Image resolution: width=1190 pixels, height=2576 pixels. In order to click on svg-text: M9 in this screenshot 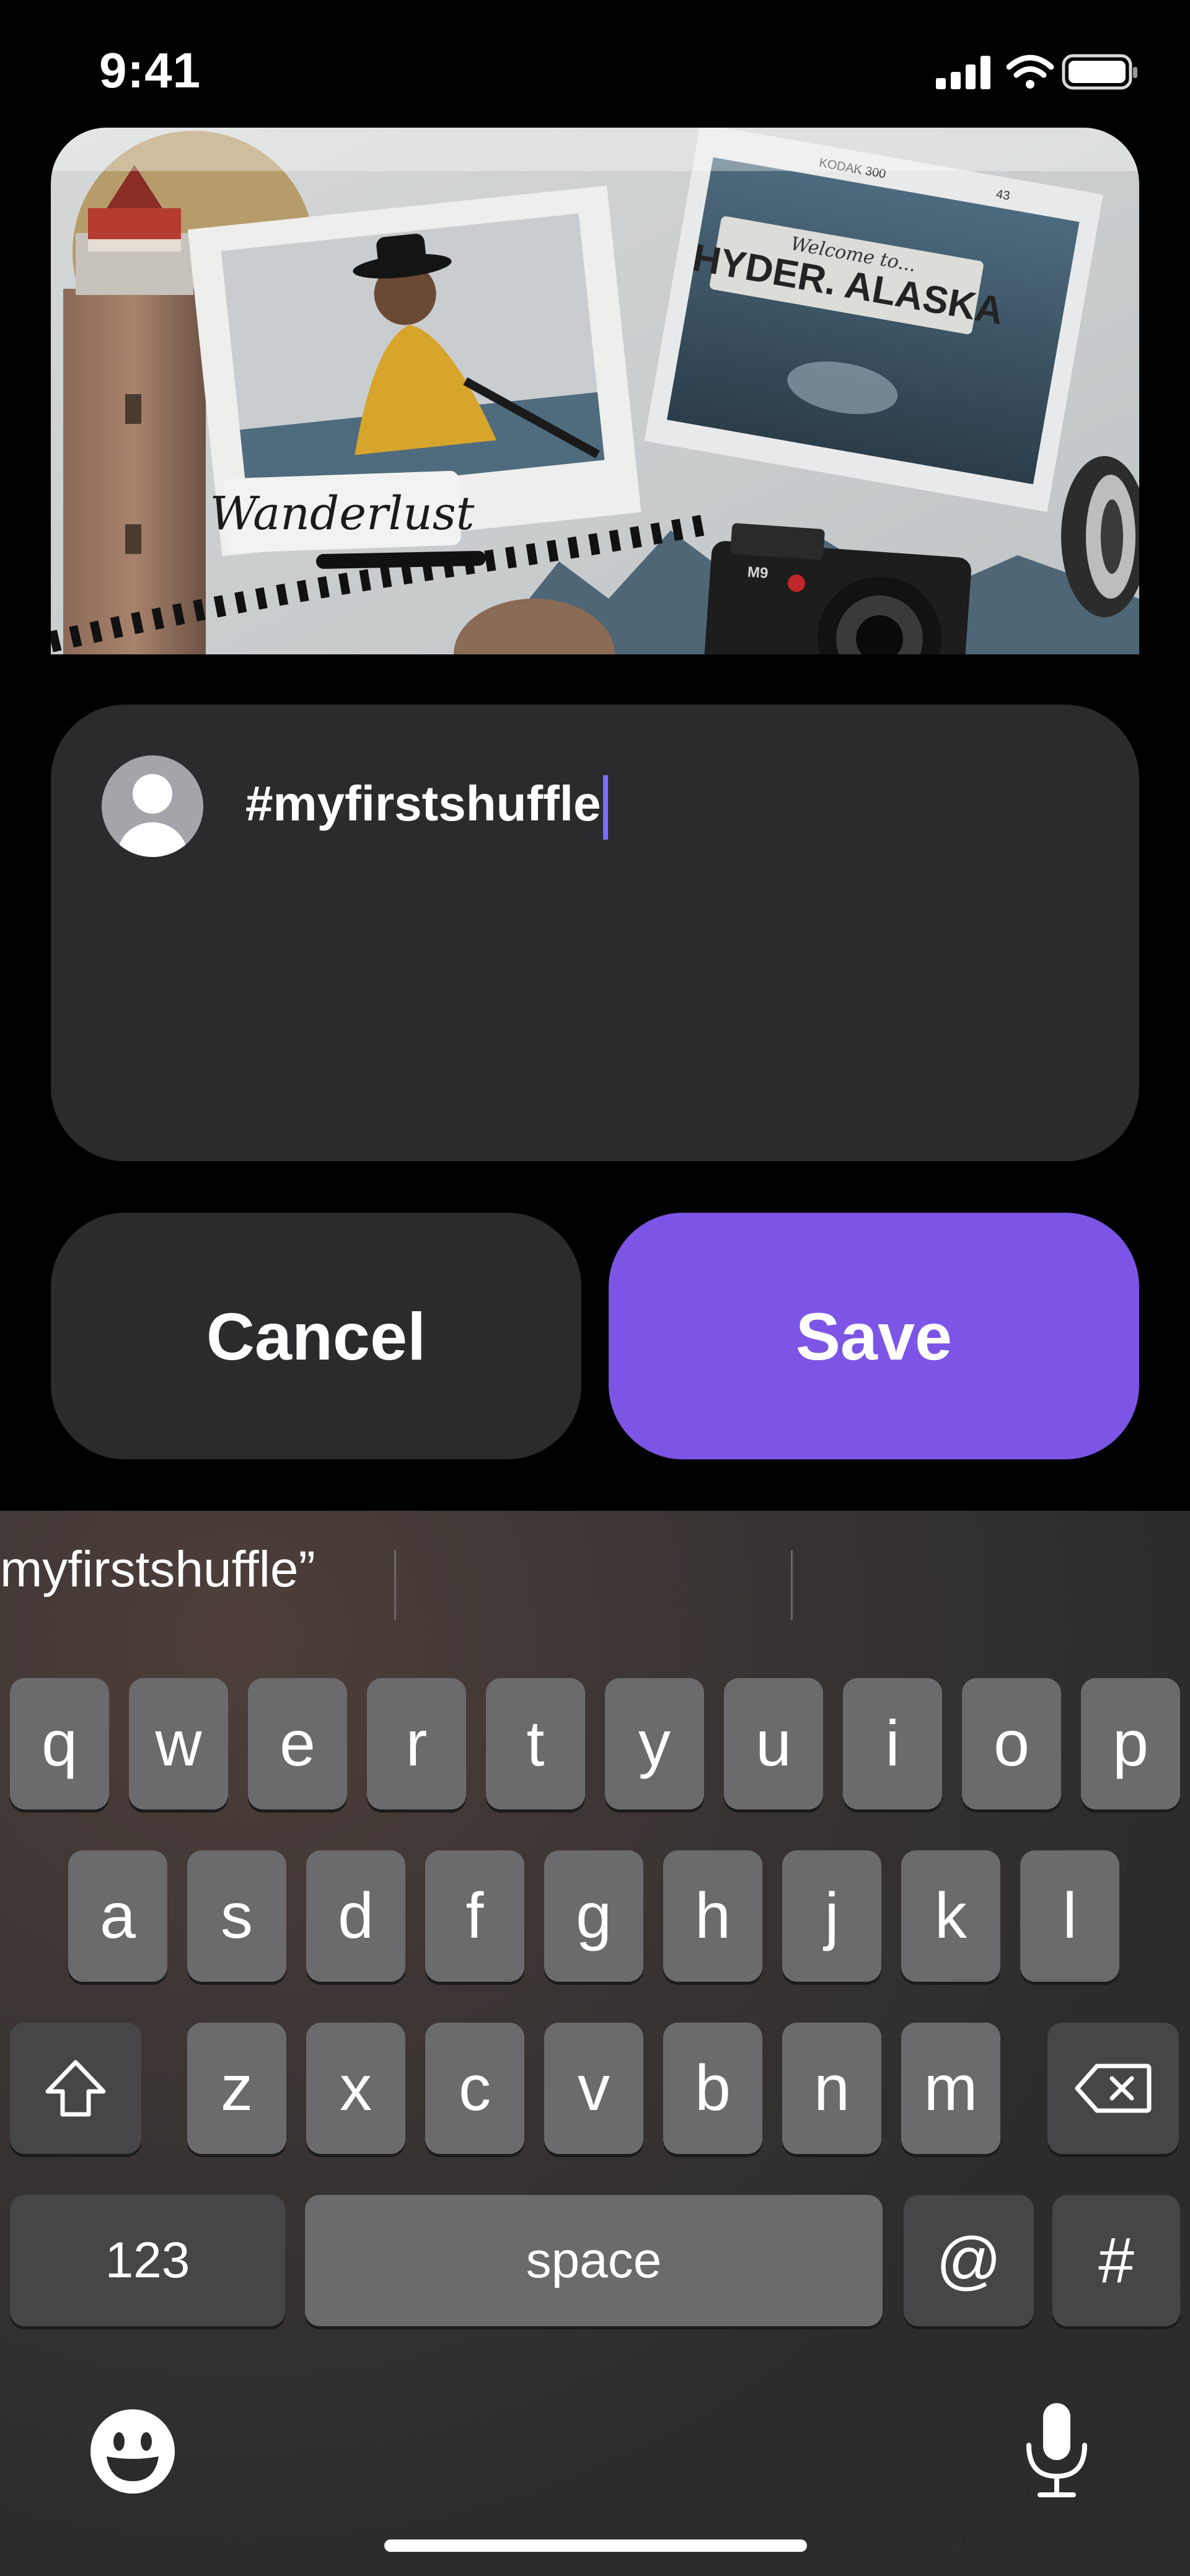, I will do `click(758, 573)`.